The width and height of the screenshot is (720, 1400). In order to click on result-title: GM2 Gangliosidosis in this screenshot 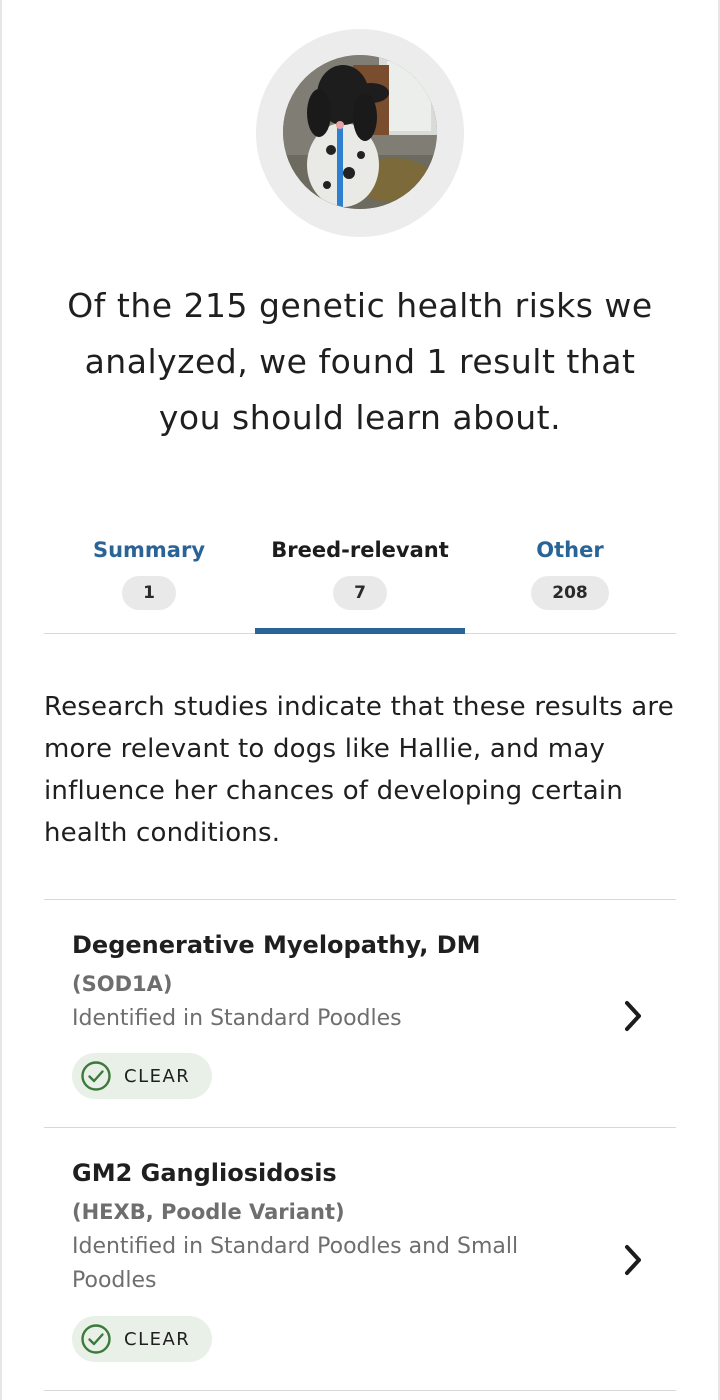, I will do `click(204, 1173)`.